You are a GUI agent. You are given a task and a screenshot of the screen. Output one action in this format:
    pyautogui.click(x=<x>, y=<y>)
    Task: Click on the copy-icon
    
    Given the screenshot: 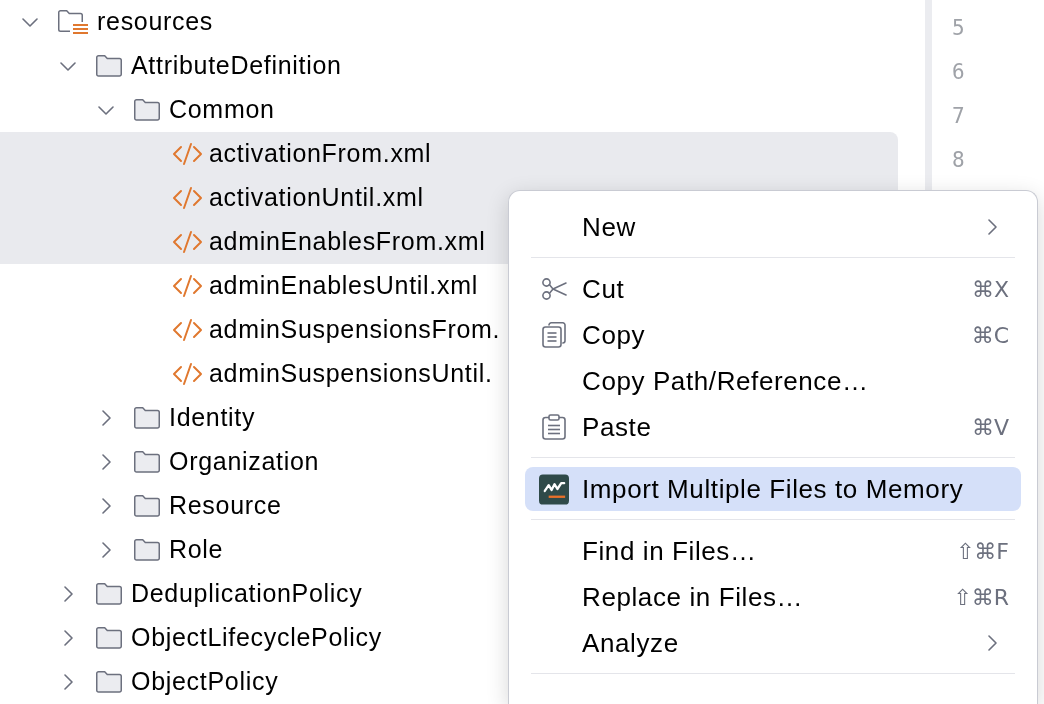 What is the action you would take?
    pyautogui.click(x=554, y=335)
    